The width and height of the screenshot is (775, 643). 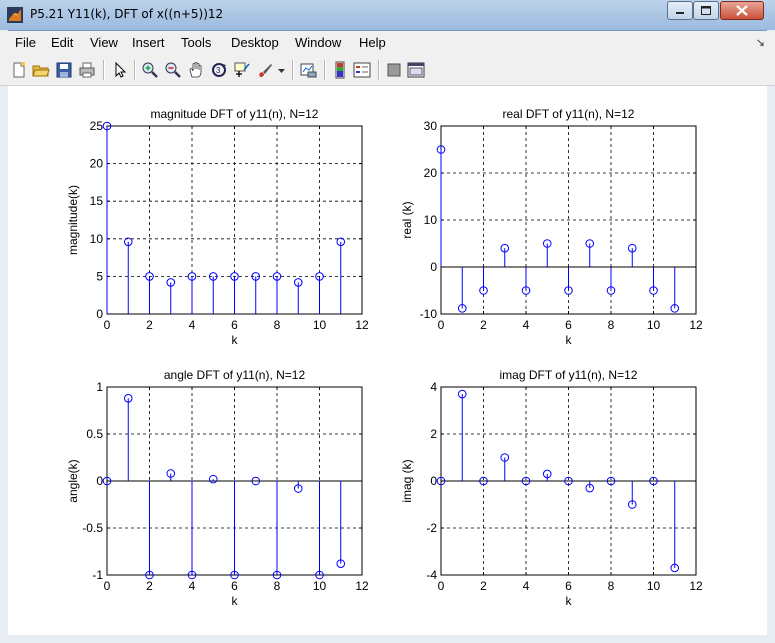 I want to click on close-button, so click(x=742, y=10).